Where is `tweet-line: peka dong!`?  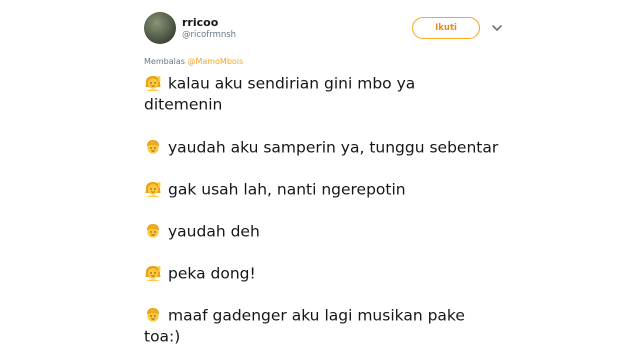
tweet-line: peka dong! is located at coordinates (200, 273).